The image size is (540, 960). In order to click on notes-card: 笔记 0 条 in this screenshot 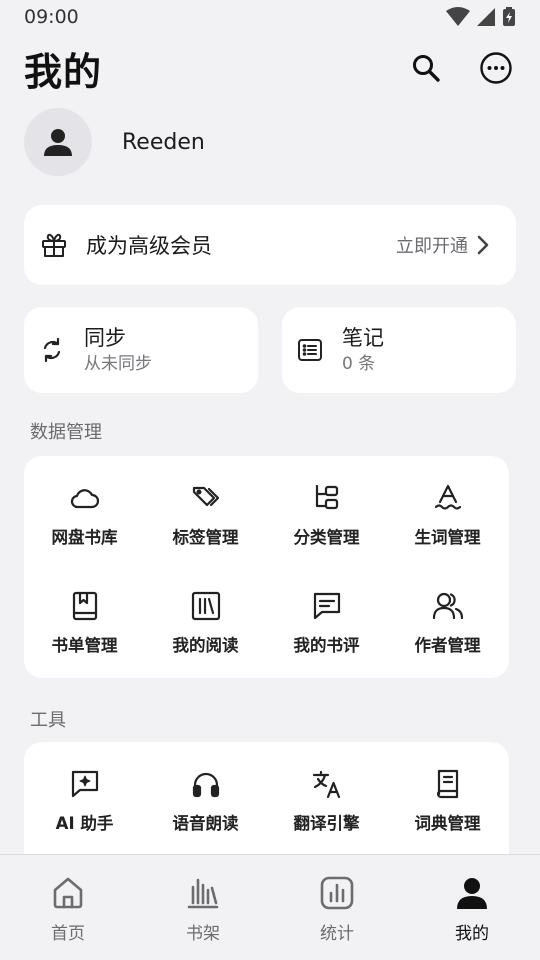, I will do `click(399, 350)`.